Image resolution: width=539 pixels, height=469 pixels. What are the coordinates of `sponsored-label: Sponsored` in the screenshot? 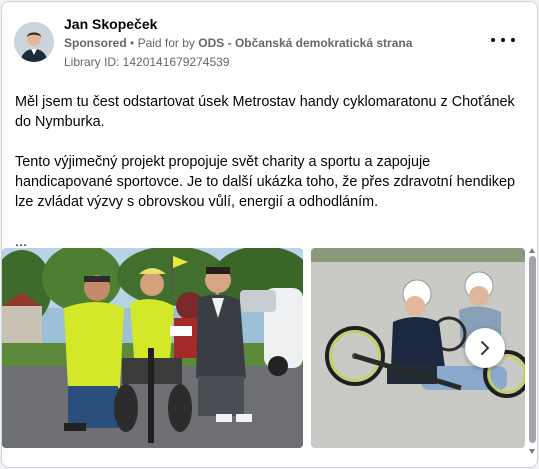 It's located at (95, 43).